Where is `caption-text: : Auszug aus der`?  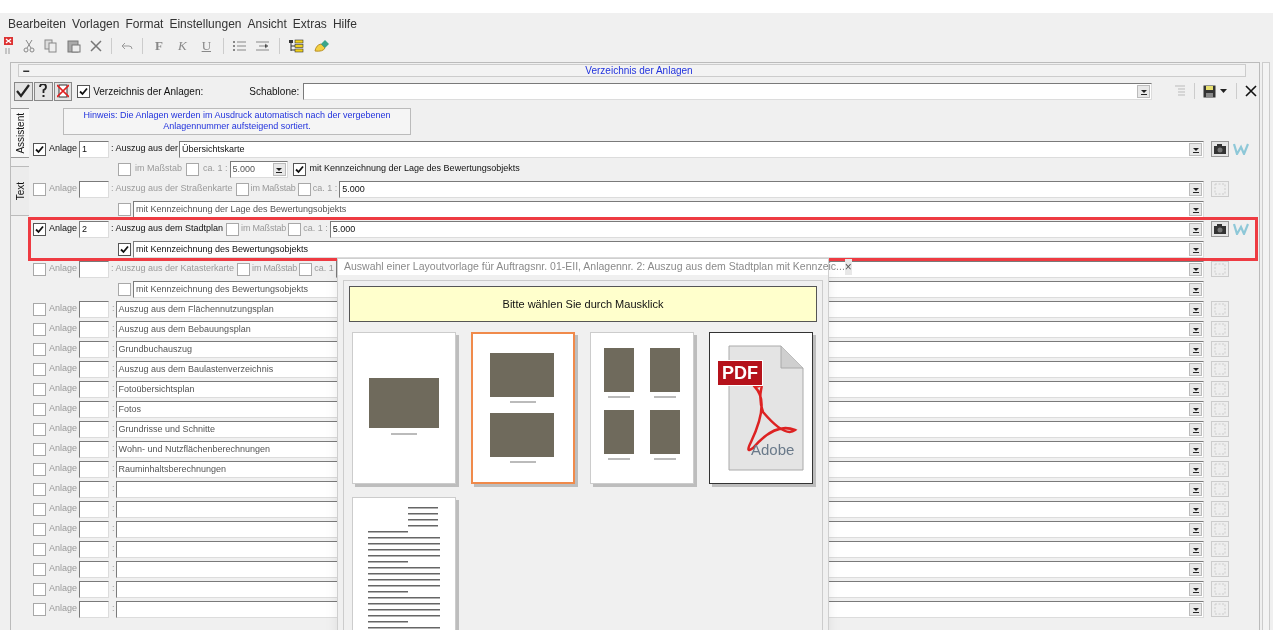
caption-text: : Auszug aus der is located at coordinates (145, 149).